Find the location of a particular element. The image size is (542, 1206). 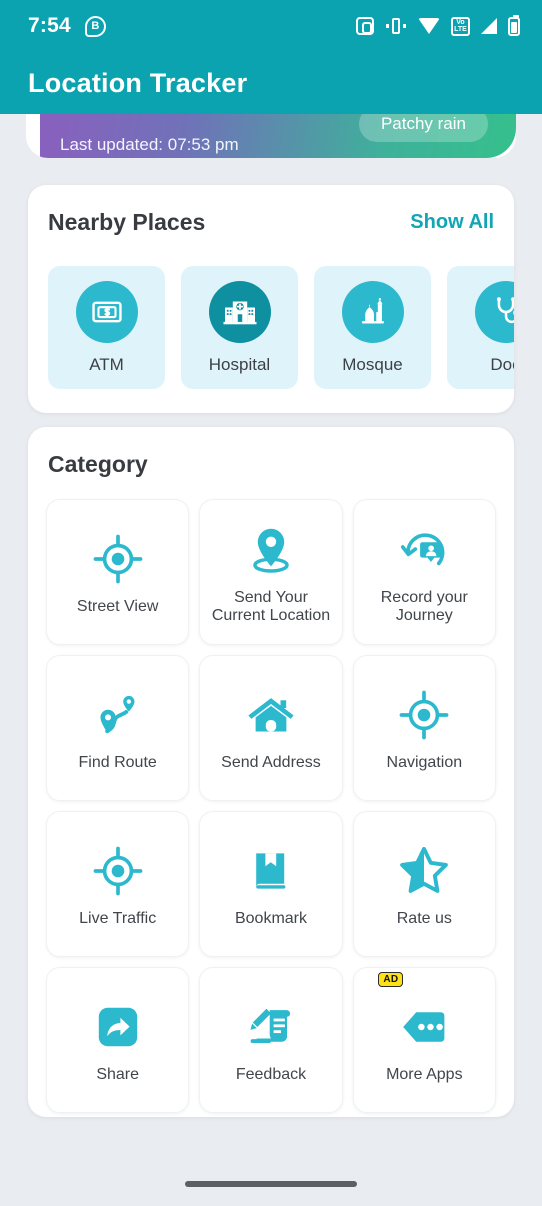

bookmark-book-icon is located at coordinates (271, 871).